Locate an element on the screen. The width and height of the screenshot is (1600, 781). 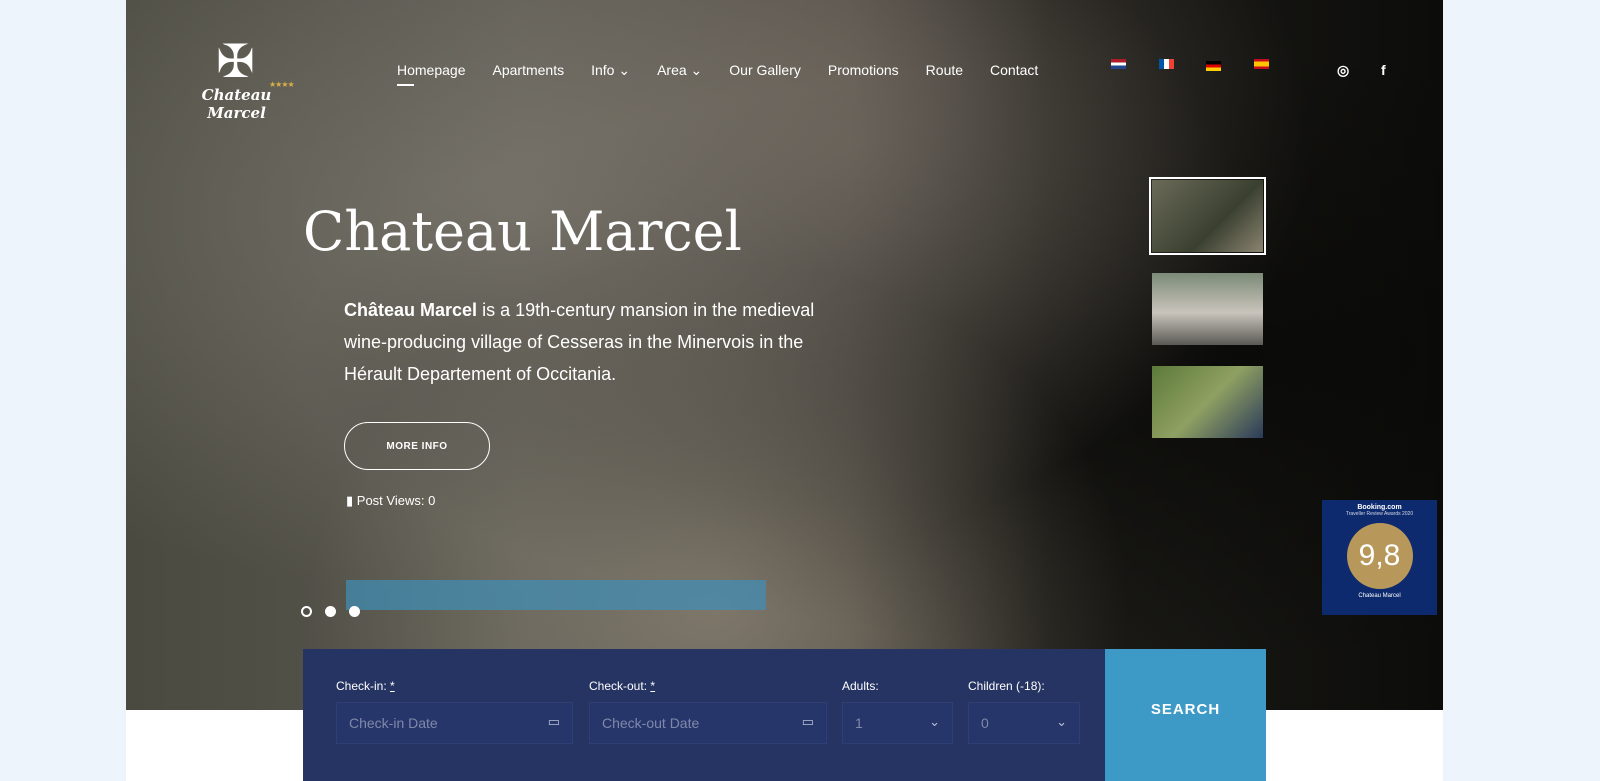
nav-route: Route is located at coordinates (944, 70).